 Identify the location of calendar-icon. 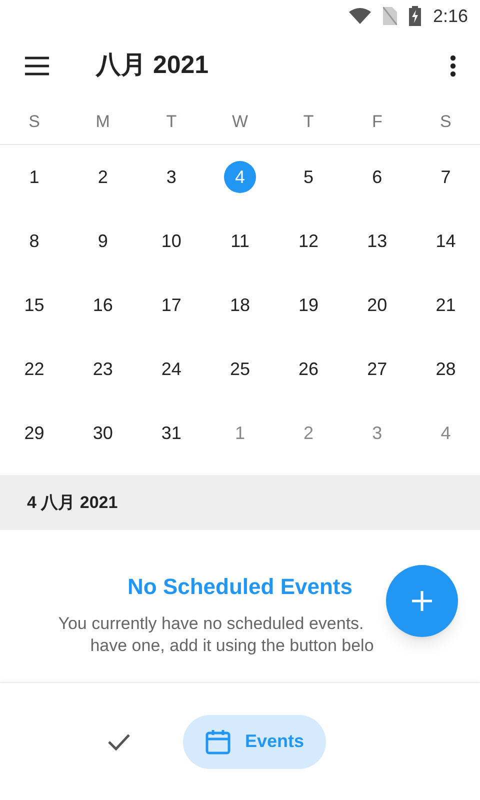
(218, 741).